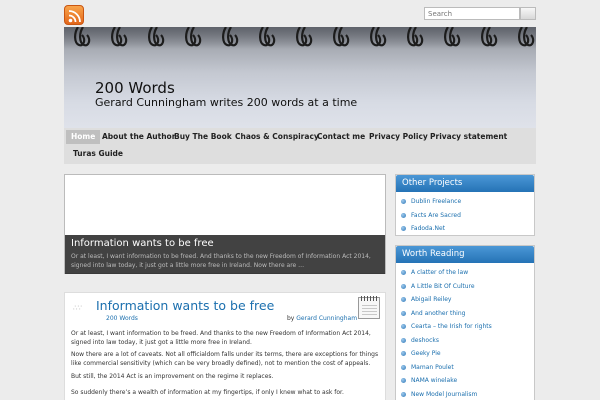  Describe the element at coordinates (304, 37) in the screenshot. I see `notebook-spiral-icon` at that location.